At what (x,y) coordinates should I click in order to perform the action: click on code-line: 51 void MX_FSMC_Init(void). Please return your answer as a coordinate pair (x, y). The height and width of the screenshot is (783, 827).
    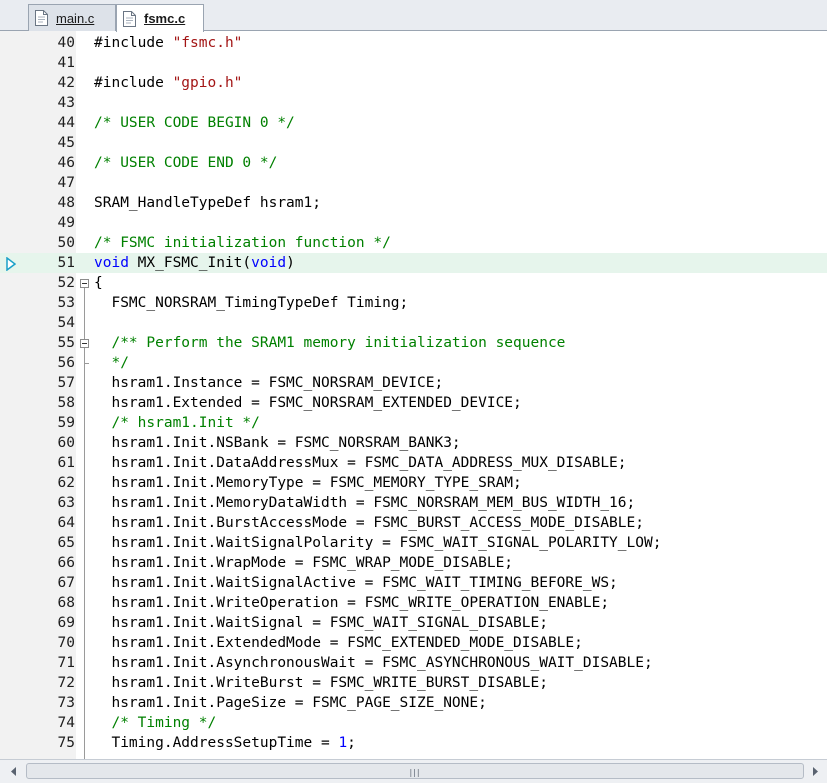
    Looking at the image, I should click on (413, 263).